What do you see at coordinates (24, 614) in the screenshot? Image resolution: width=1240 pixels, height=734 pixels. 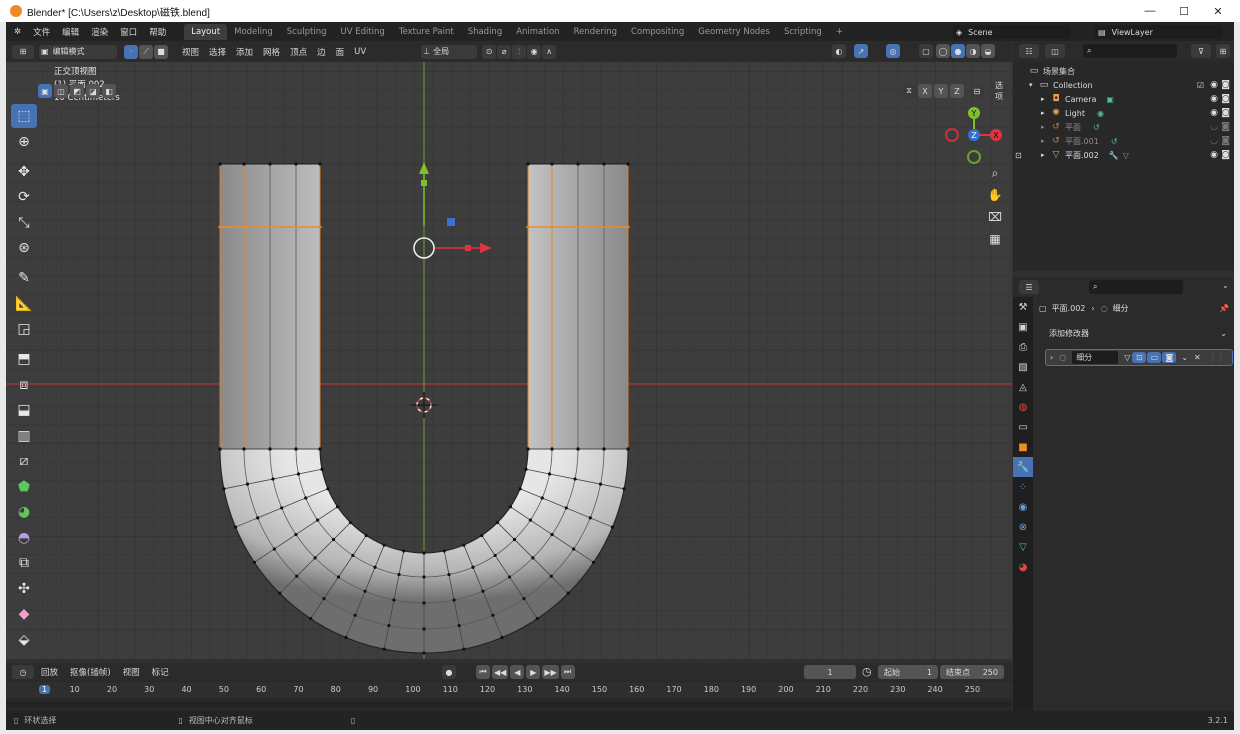 I see `shear-tool-icon: ◆` at bounding box center [24, 614].